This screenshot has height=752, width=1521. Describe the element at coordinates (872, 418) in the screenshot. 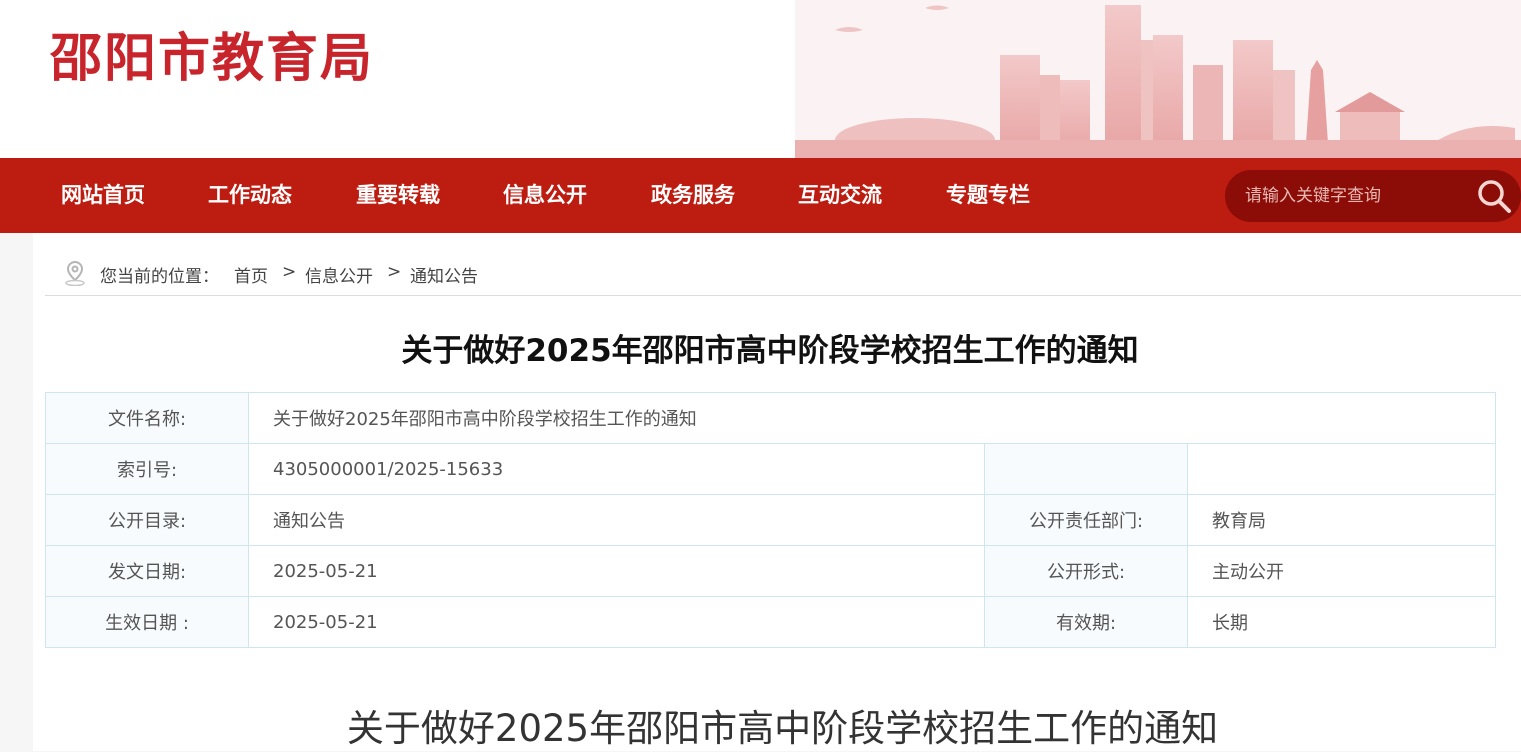

I see `file-name-value: 关于做好2025年邵阳市高中阶段学校招生工作的通知` at that location.